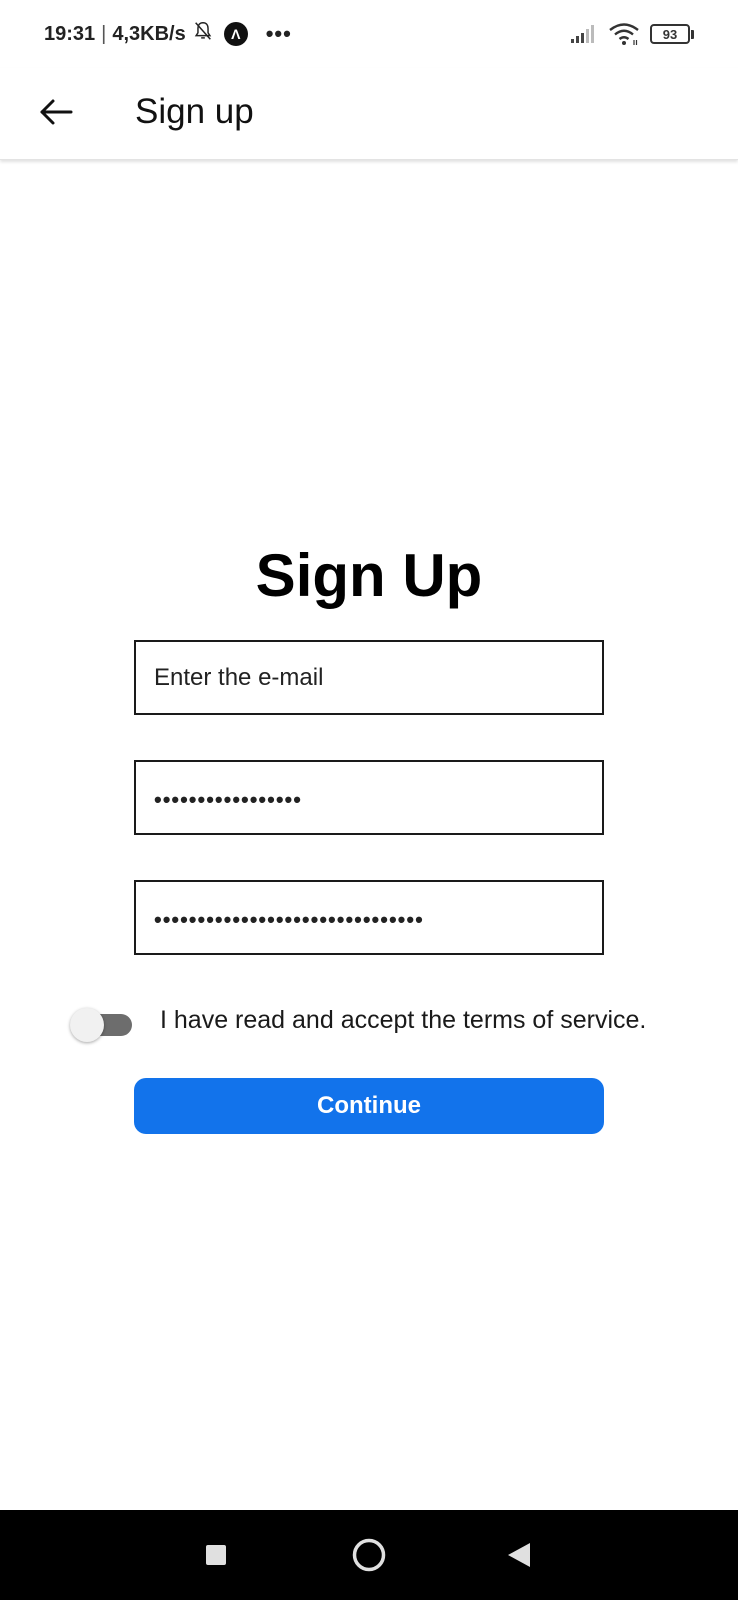  I want to click on status-time: 19:31, so click(70, 33).